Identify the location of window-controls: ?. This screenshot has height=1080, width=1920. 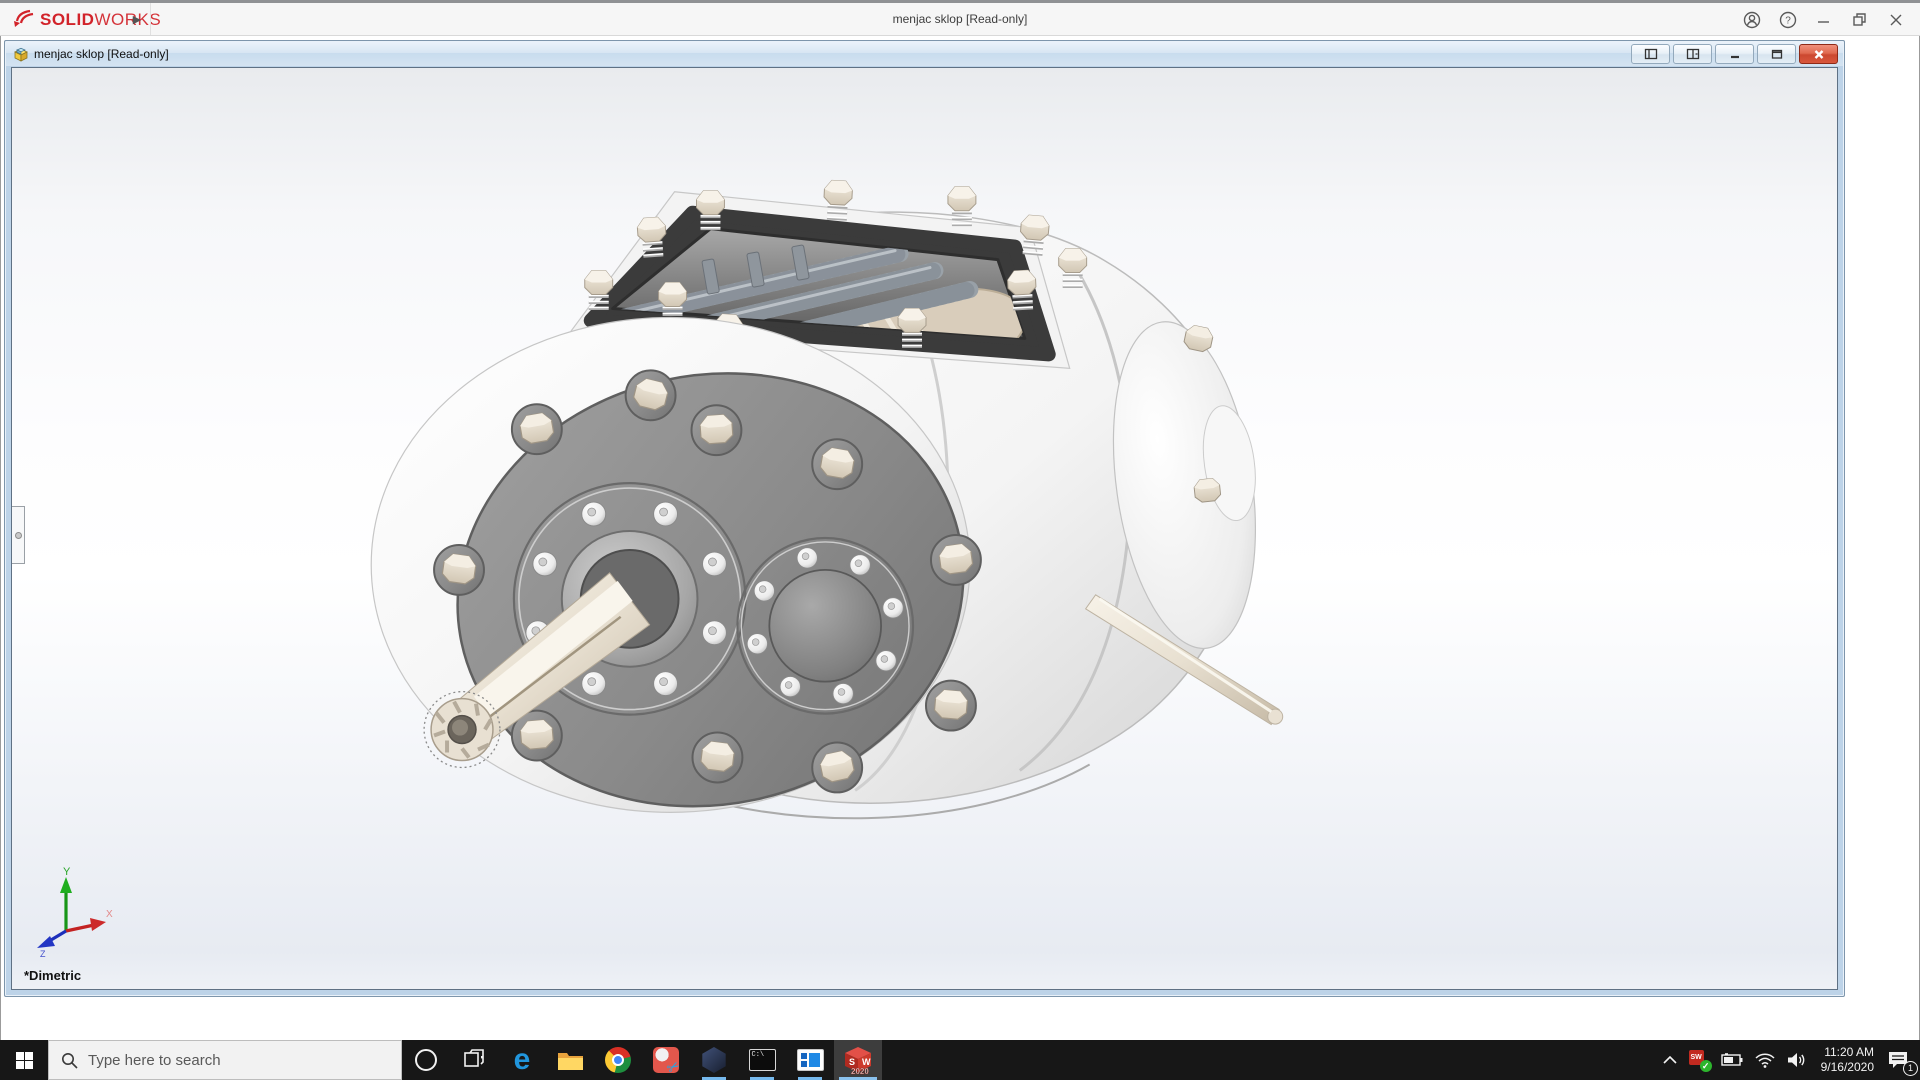
(1824, 19).